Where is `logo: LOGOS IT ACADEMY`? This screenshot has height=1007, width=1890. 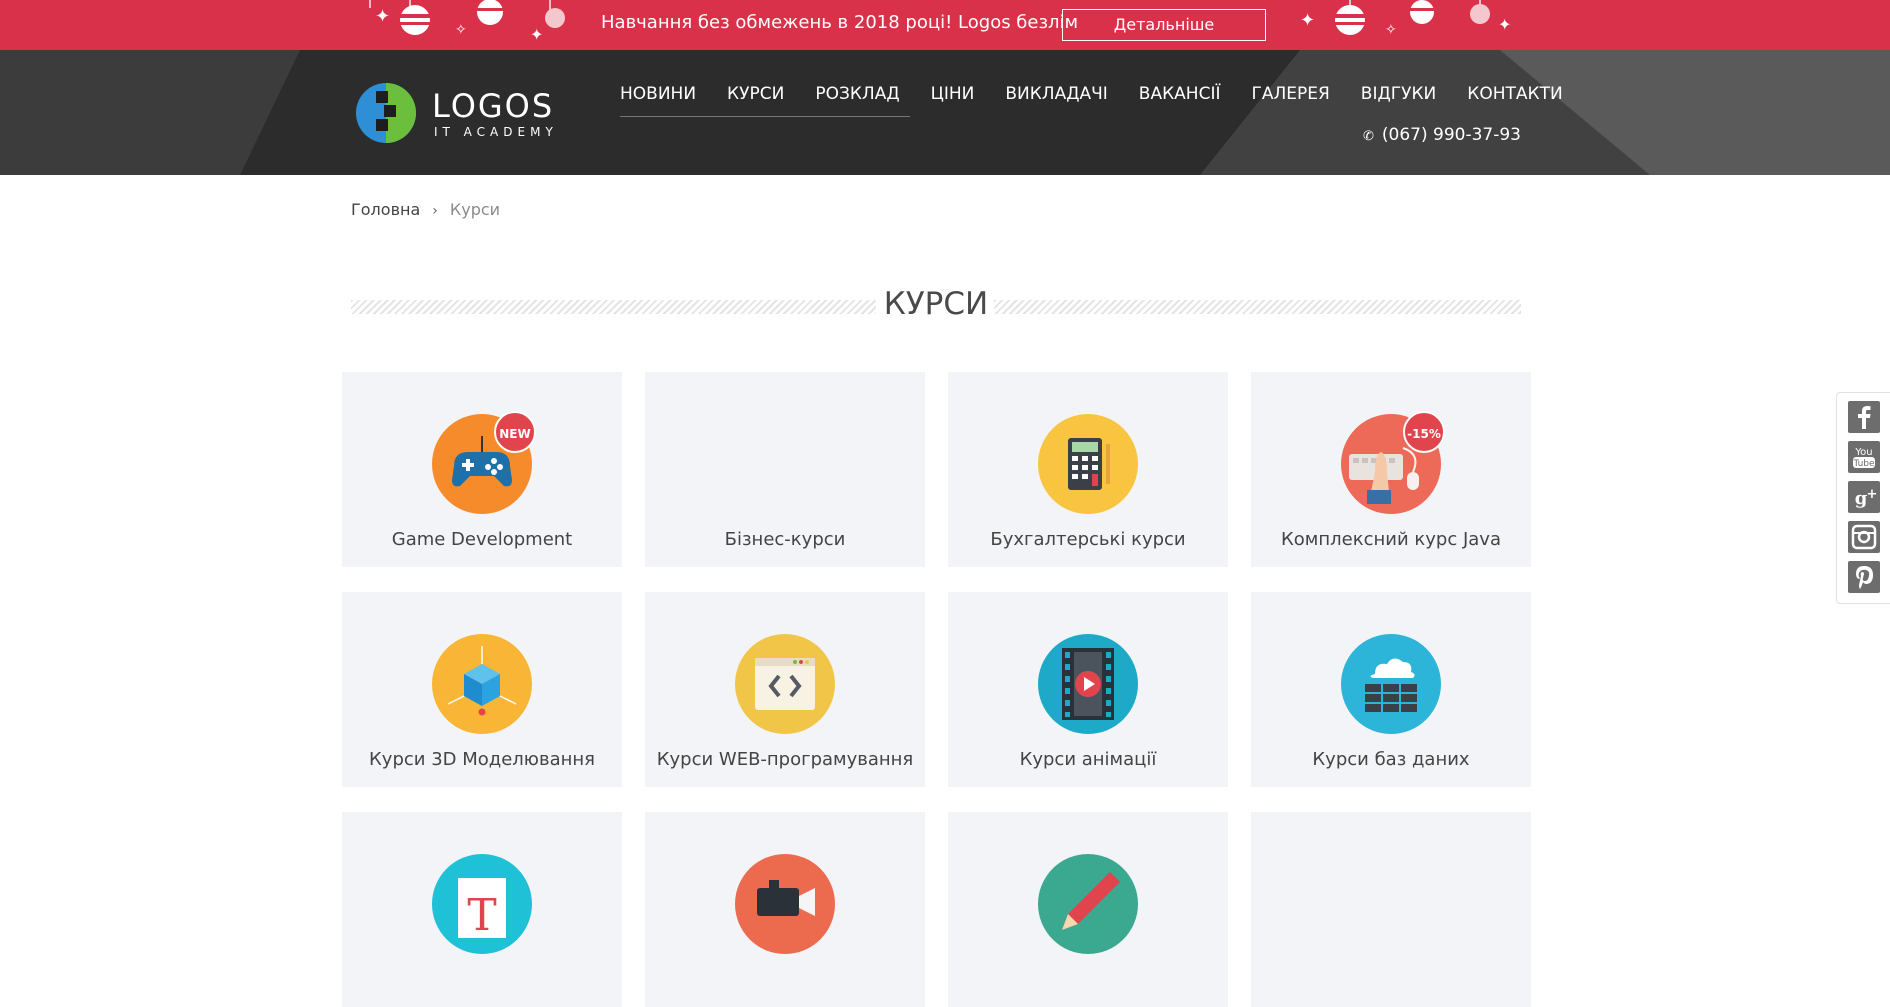
logo: LOGOS IT ACADEMY is located at coordinates (469, 113).